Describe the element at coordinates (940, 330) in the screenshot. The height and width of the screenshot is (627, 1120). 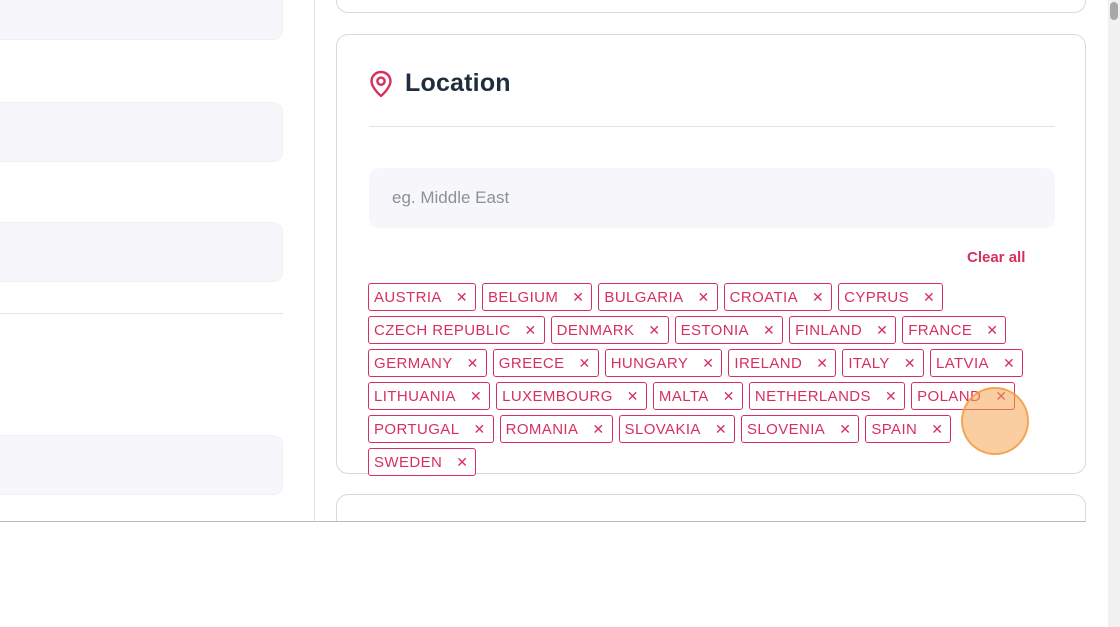
I see `location-tag-label: FRANCE` at that location.